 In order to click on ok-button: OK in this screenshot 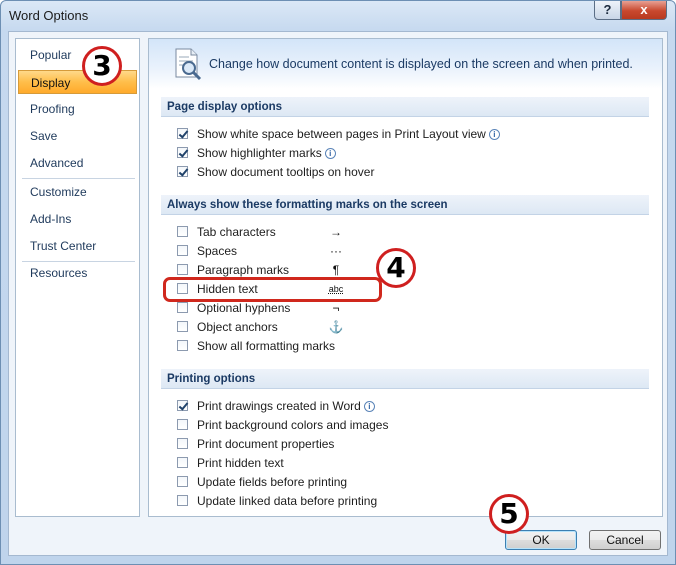, I will do `click(541, 540)`.